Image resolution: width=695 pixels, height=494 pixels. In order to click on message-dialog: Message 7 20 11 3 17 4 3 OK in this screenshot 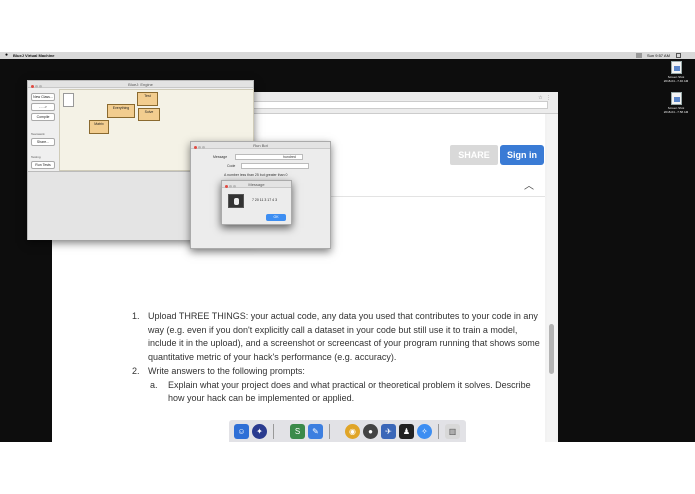, I will do `click(256, 202)`.